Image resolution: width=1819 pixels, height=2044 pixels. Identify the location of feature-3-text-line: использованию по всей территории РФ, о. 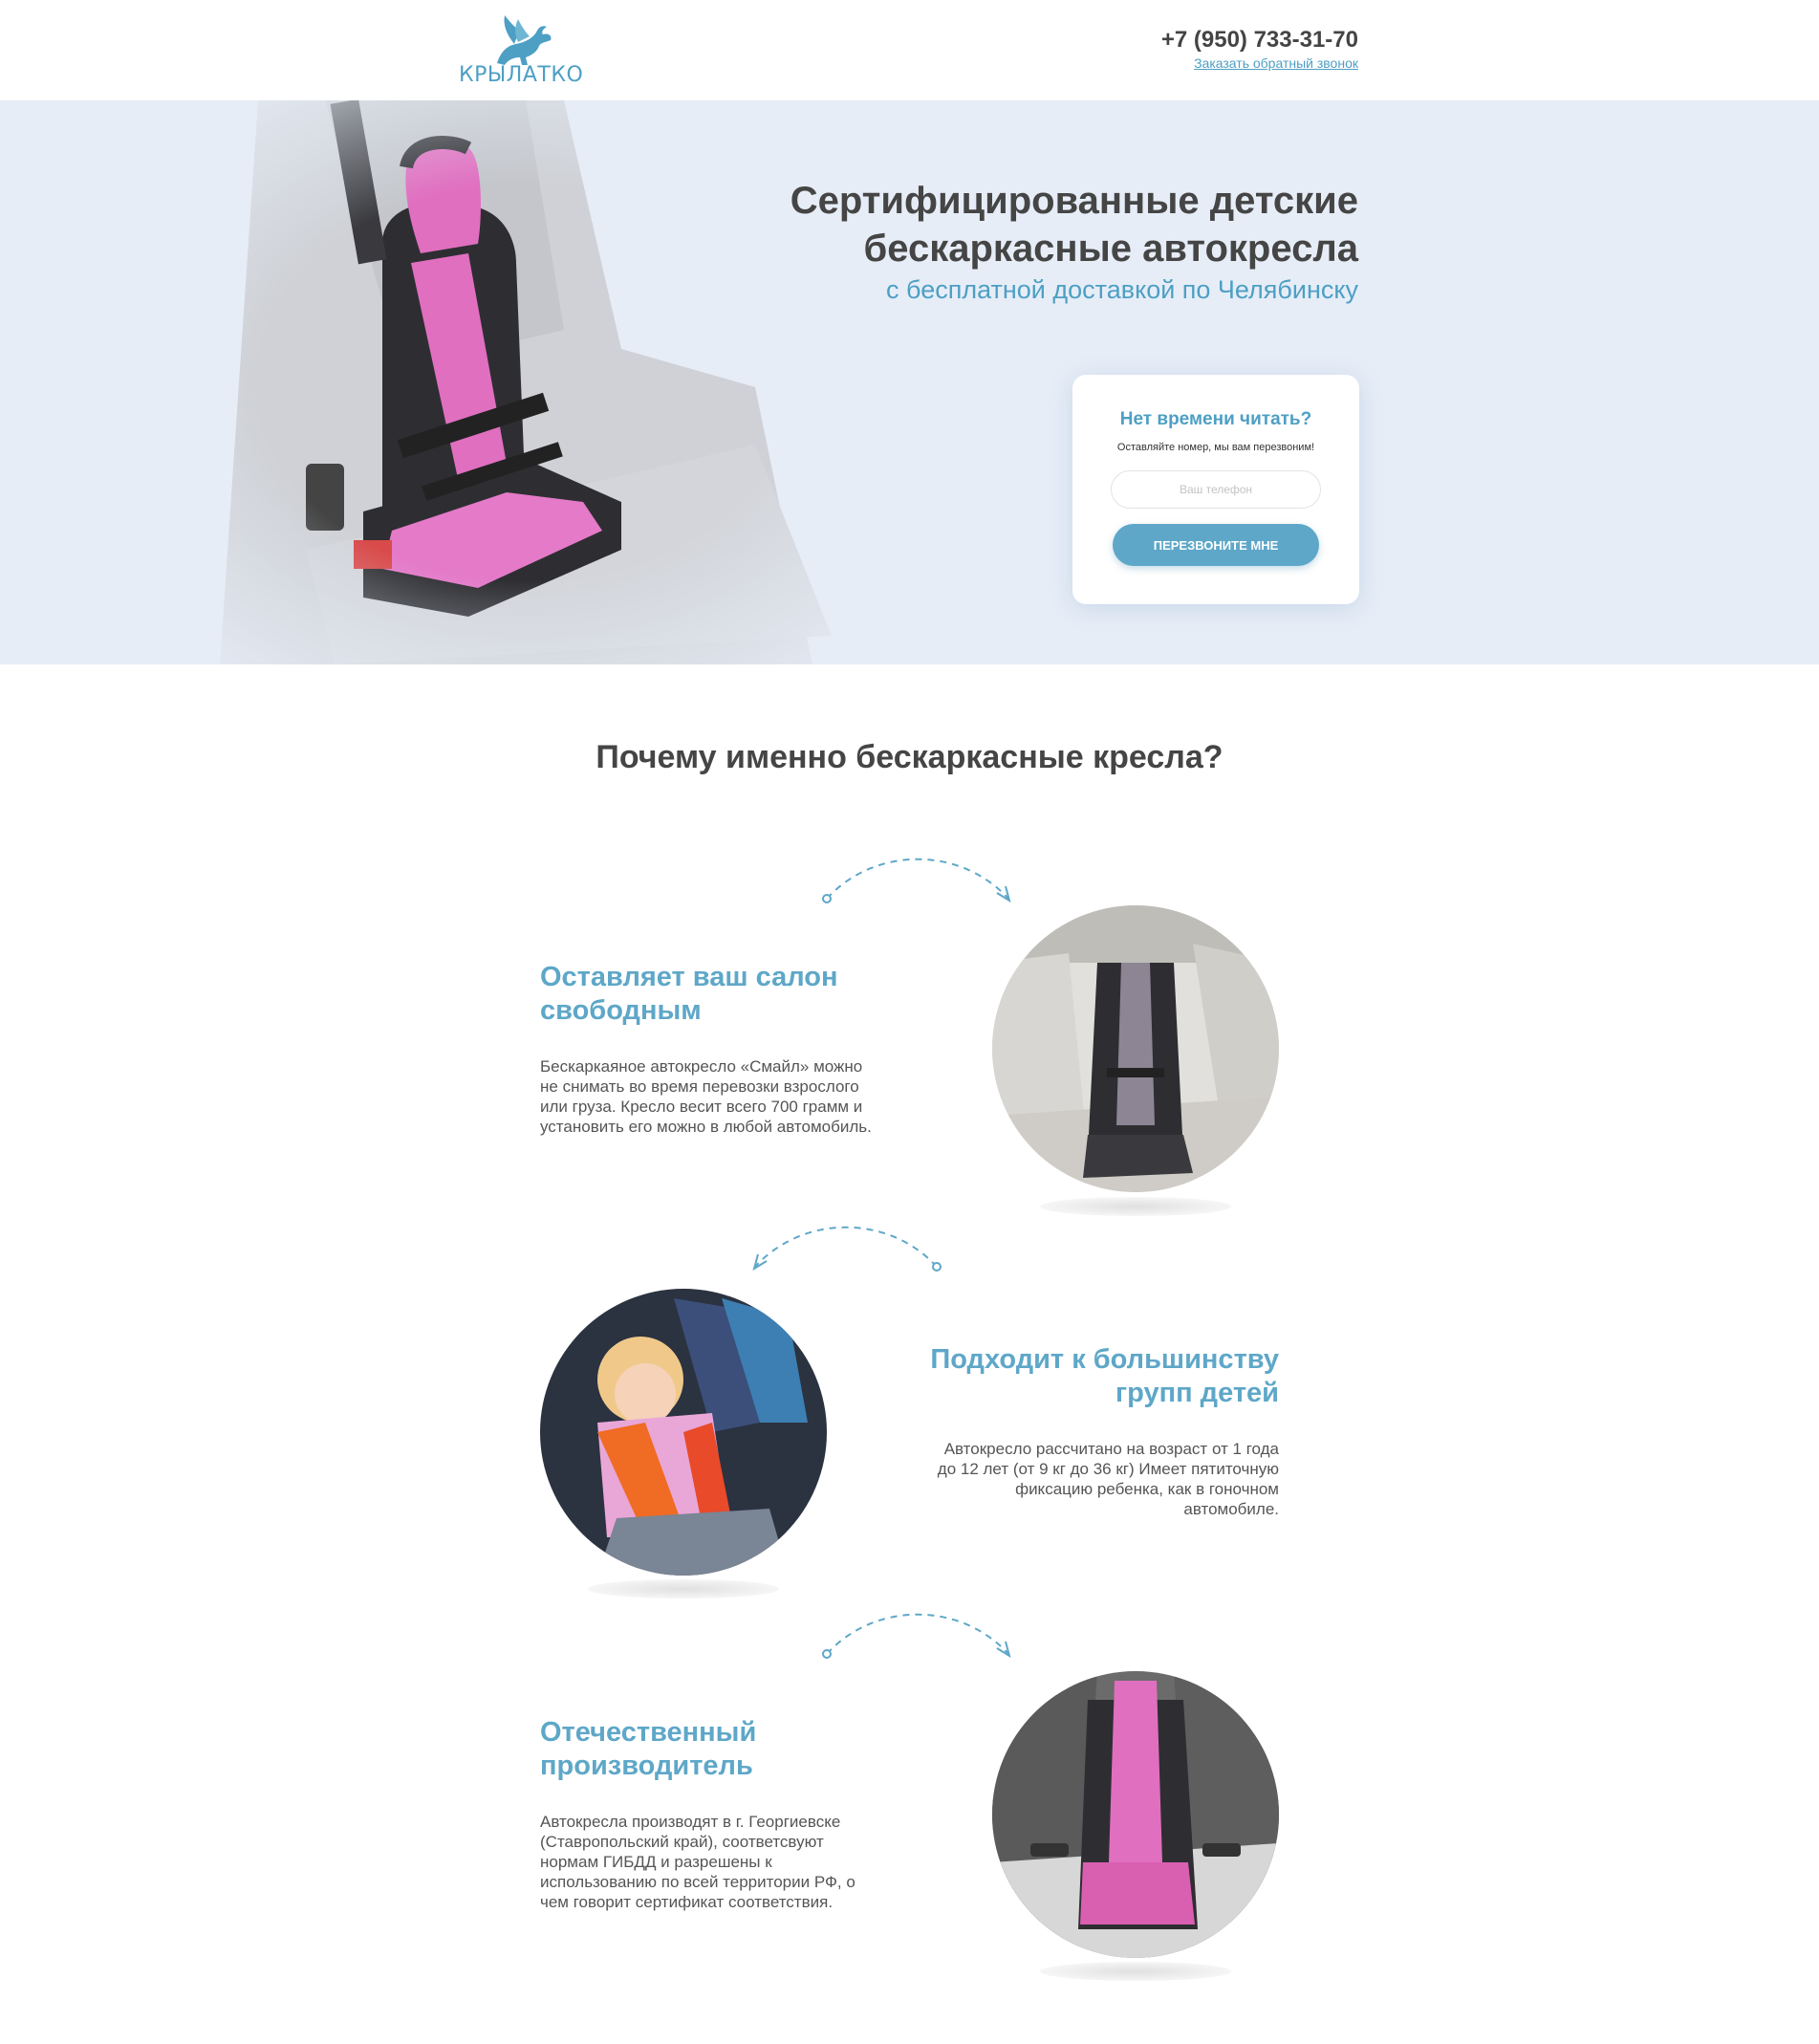
(697, 1882).